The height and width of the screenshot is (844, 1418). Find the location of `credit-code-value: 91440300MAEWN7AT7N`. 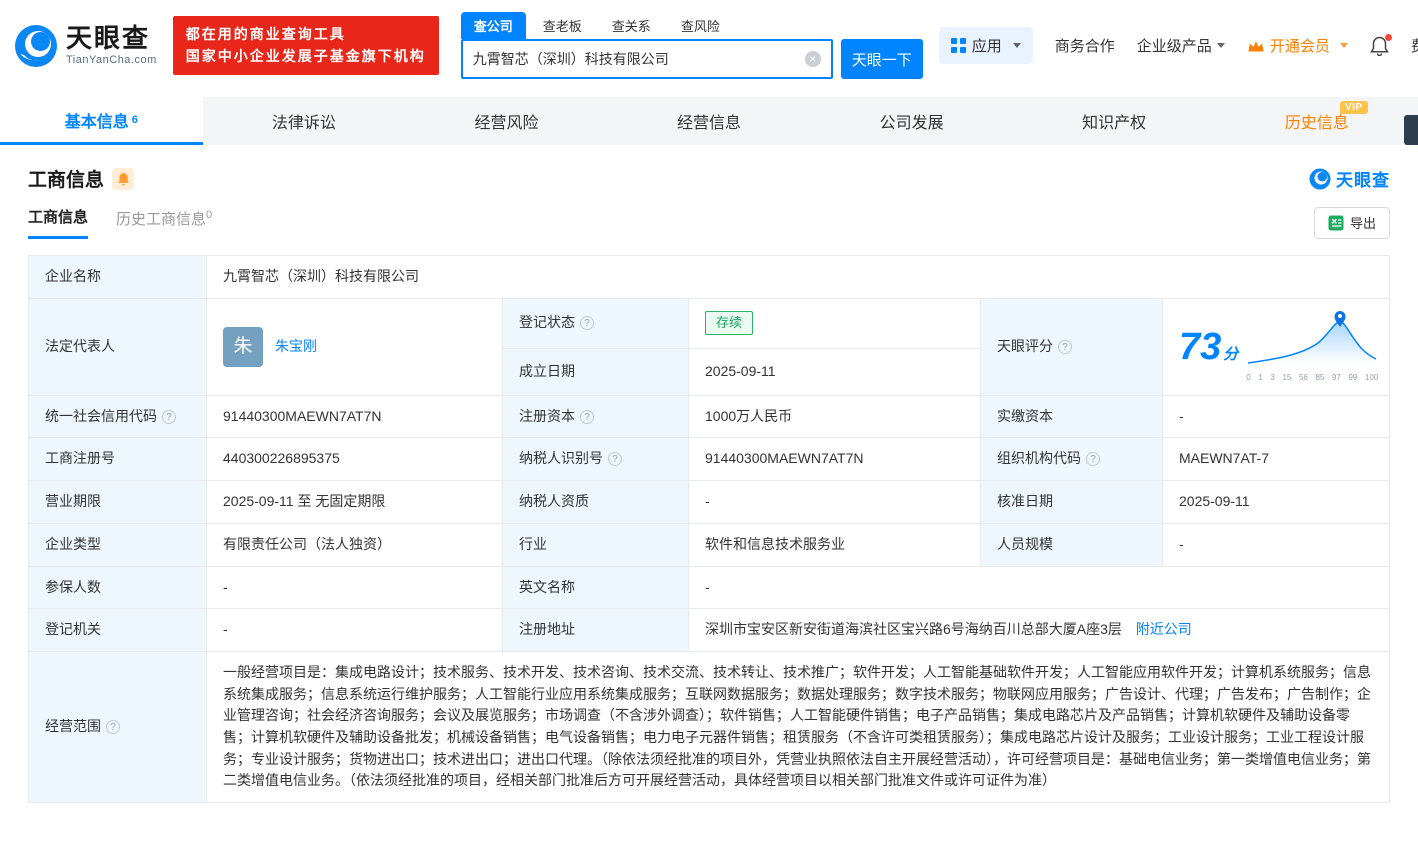

credit-code-value: 91440300MAEWN7AT7N is located at coordinates (354, 416).